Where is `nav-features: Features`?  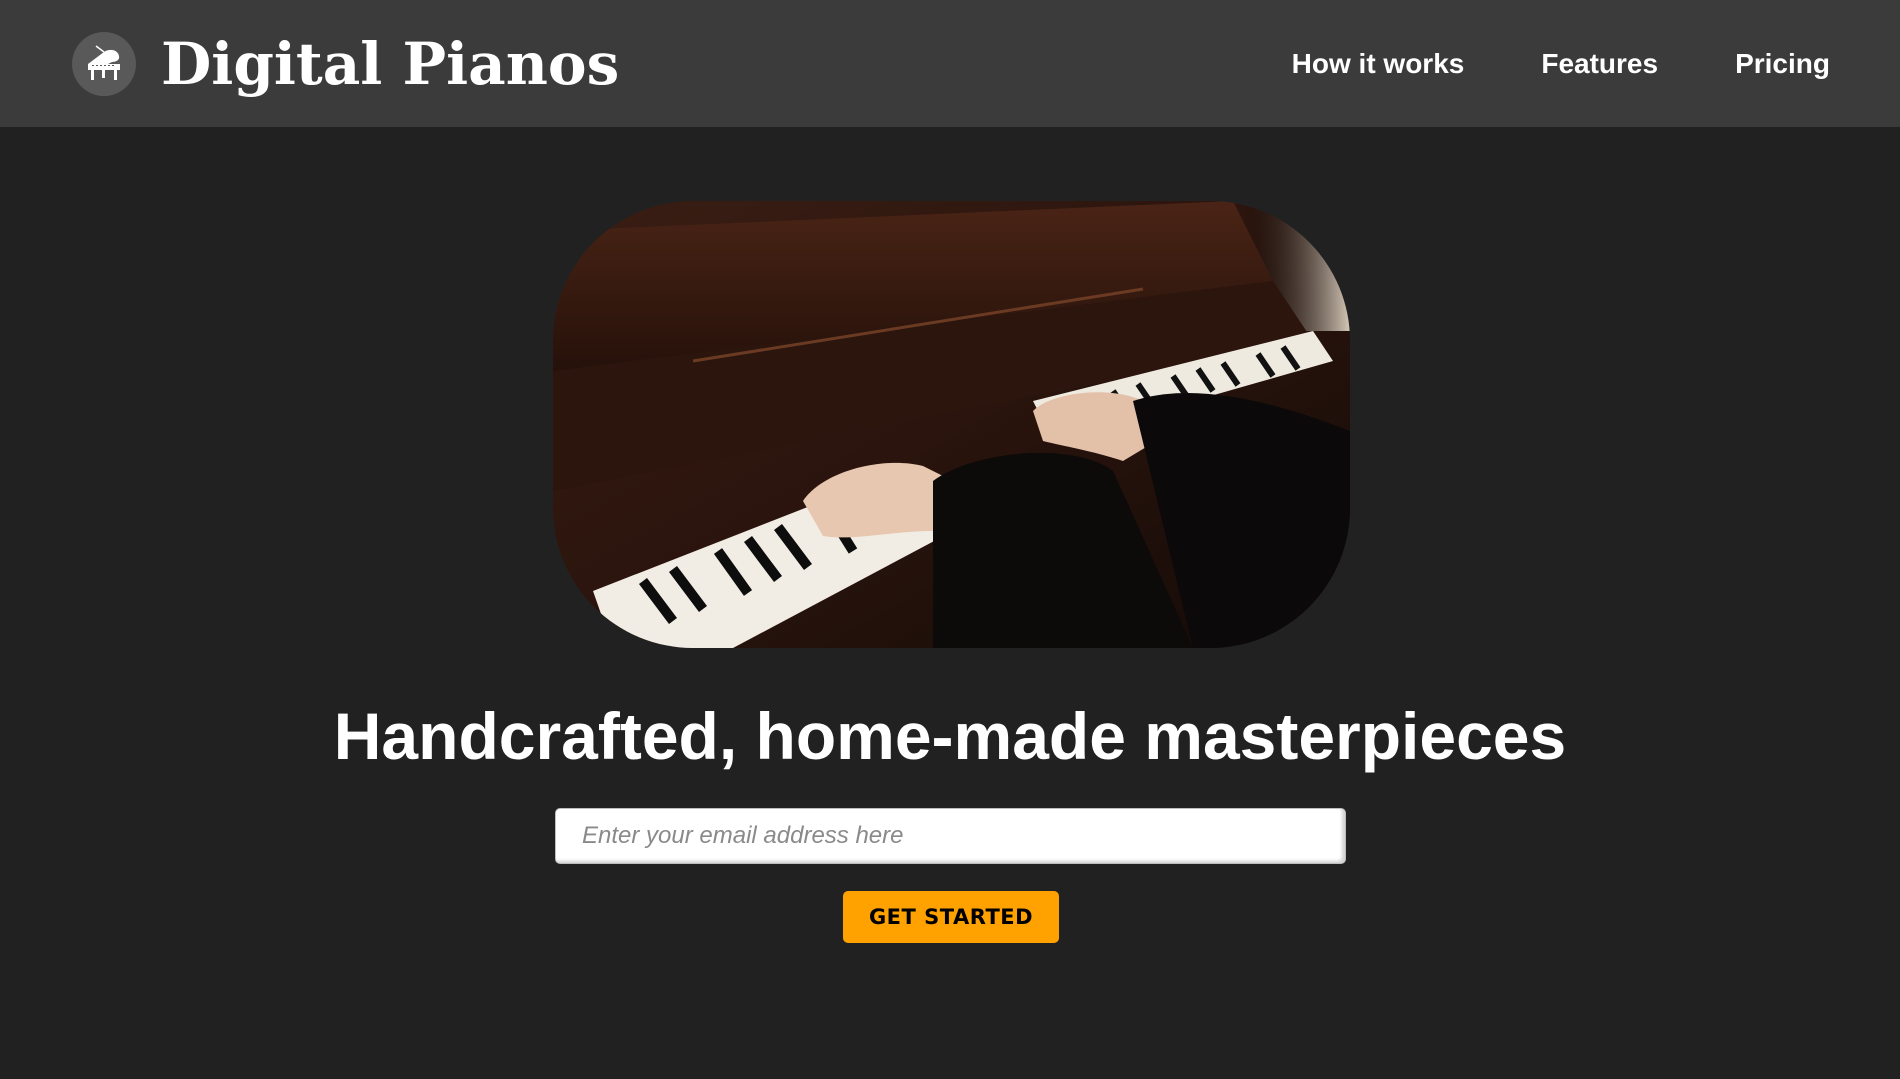
nav-features: Features is located at coordinates (1599, 64).